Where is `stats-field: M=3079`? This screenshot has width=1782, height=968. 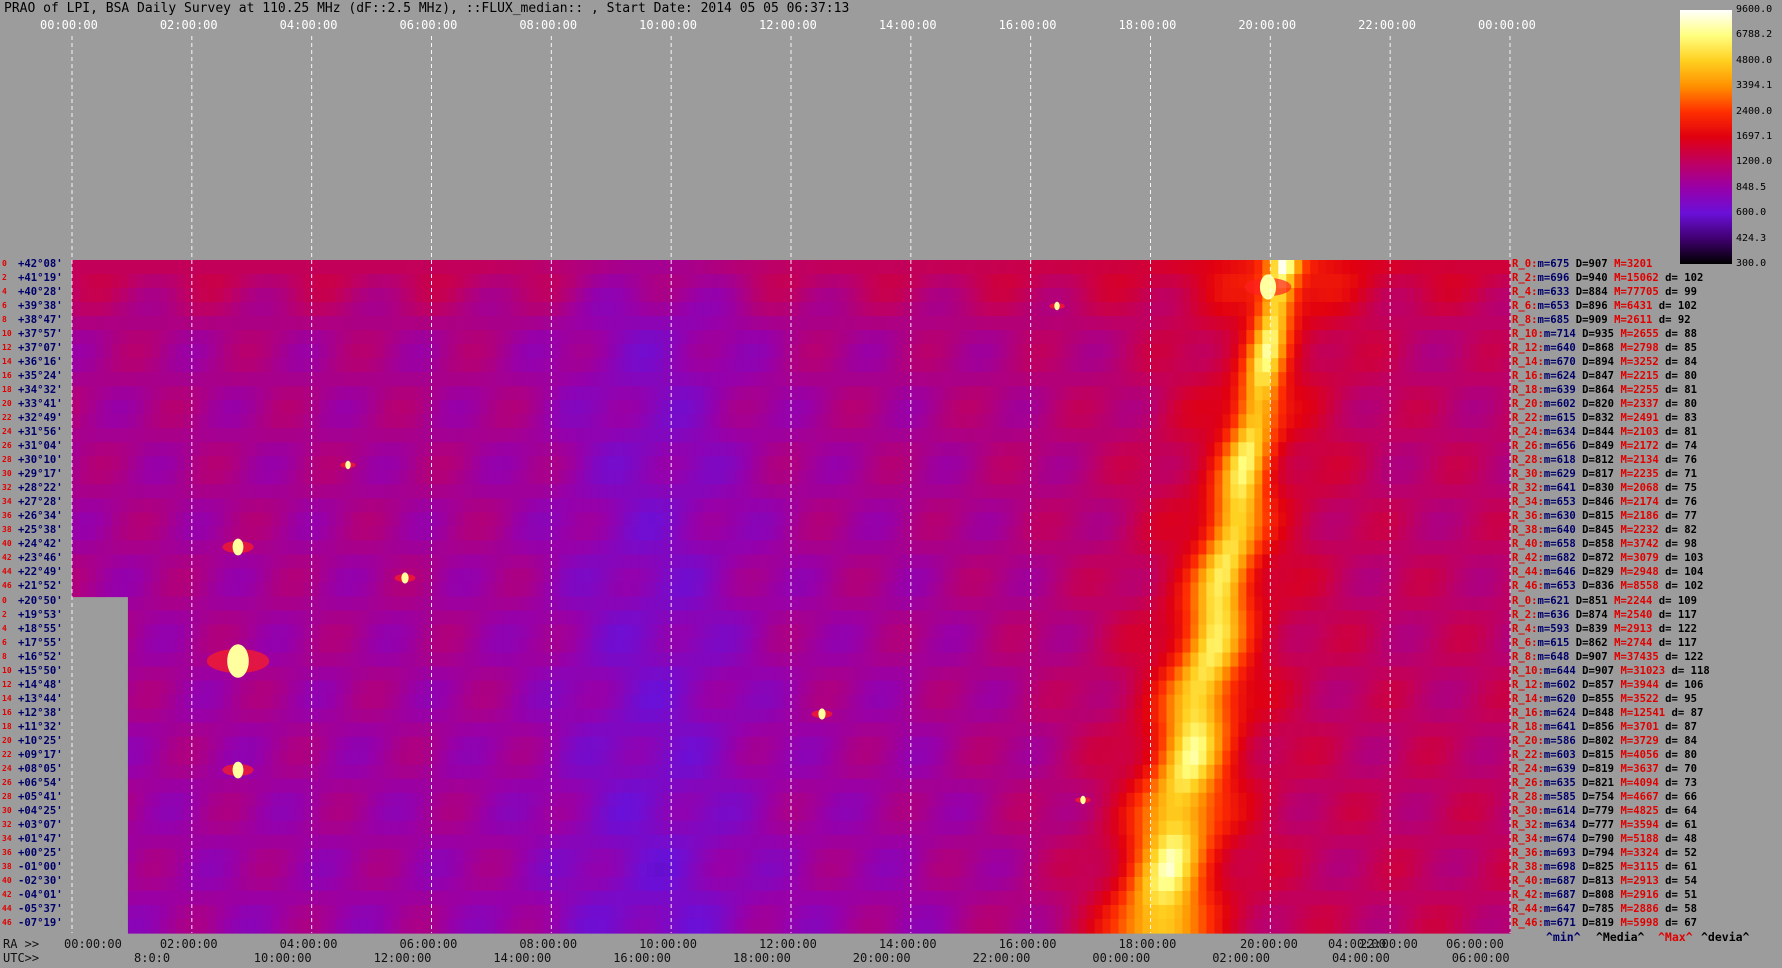 stats-field: M=3079 is located at coordinates (1643, 558).